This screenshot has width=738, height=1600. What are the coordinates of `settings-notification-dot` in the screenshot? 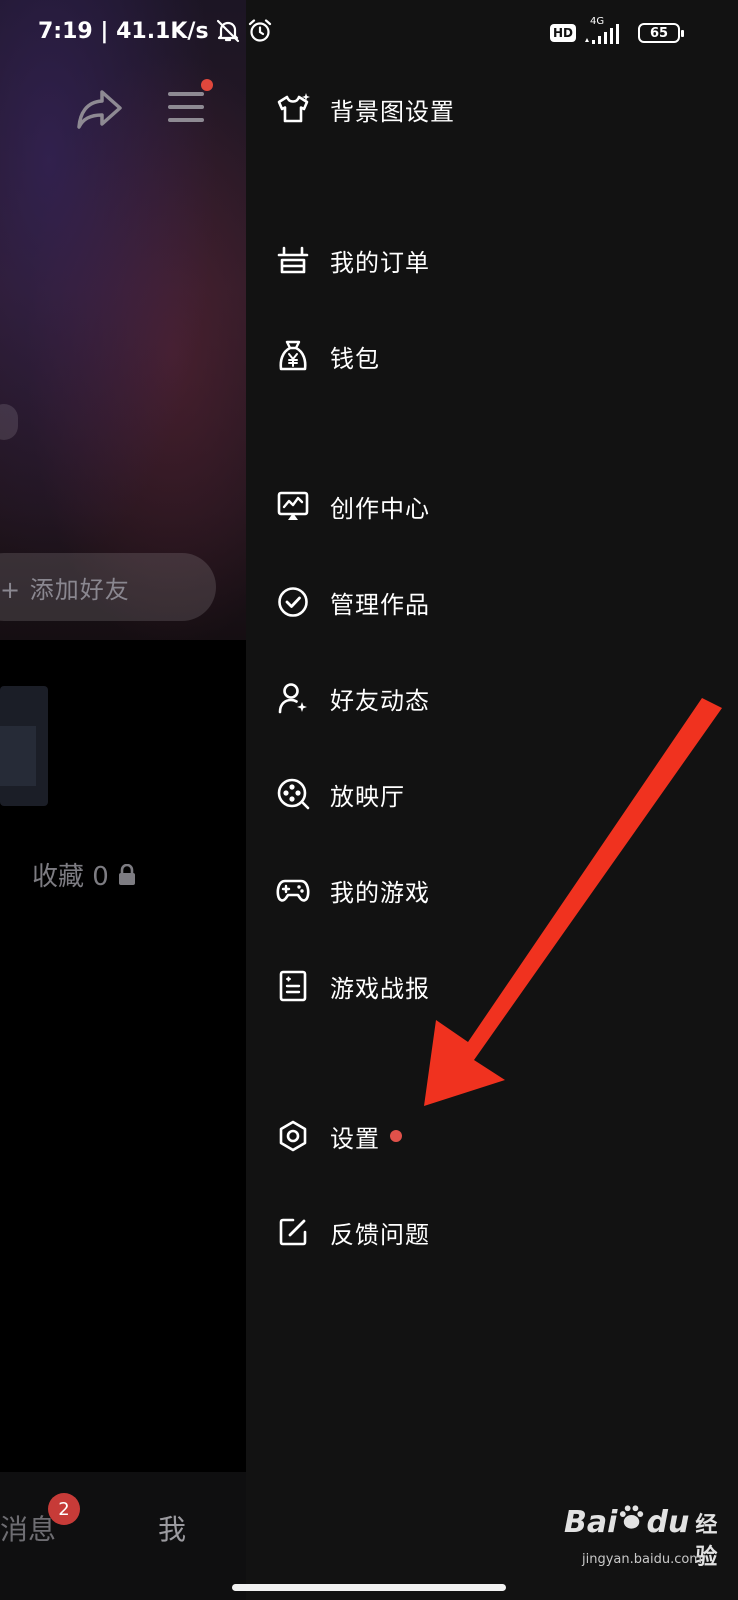 It's located at (396, 1136).